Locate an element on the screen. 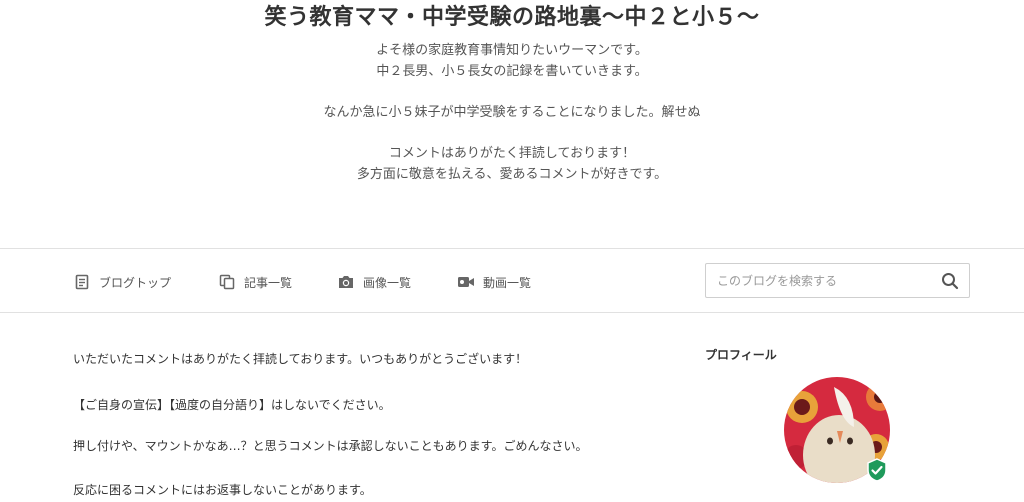  document-icon is located at coordinates (82, 282).